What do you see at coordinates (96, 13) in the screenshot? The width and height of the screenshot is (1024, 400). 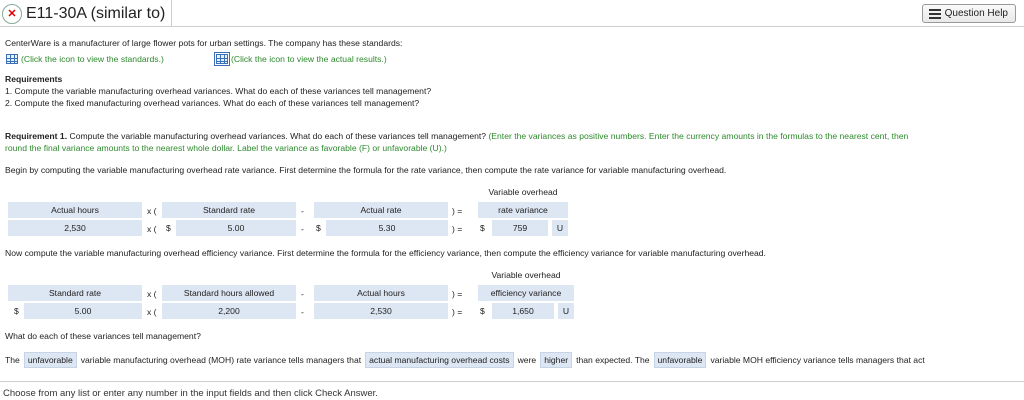 I see `page-title: E11-30A (similar to)` at bounding box center [96, 13].